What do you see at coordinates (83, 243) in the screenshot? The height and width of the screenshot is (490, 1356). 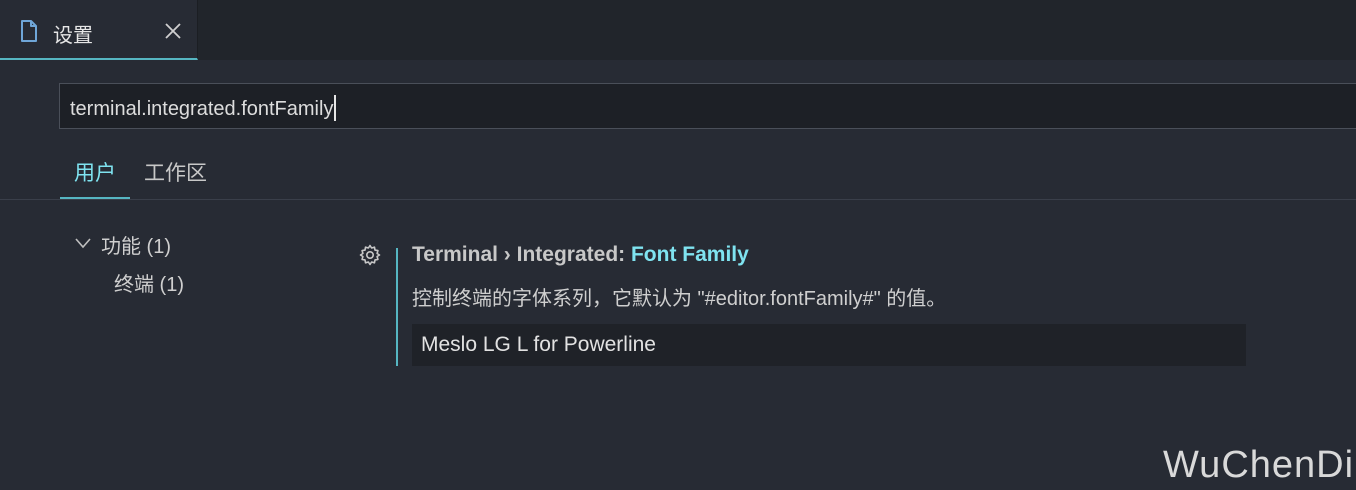 I see `chevron-down-icon` at bounding box center [83, 243].